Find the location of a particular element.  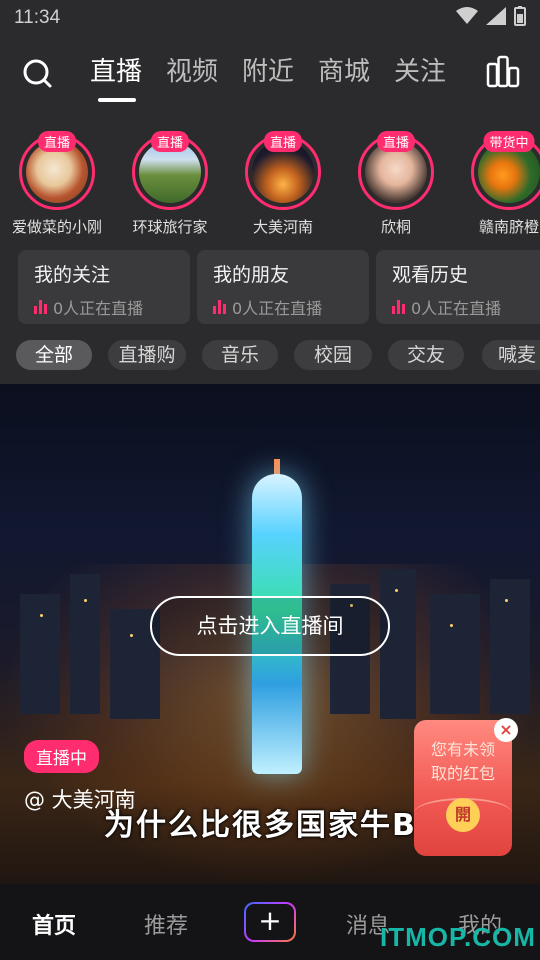

chip-mc: 喊麦 is located at coordinates (511, 355).